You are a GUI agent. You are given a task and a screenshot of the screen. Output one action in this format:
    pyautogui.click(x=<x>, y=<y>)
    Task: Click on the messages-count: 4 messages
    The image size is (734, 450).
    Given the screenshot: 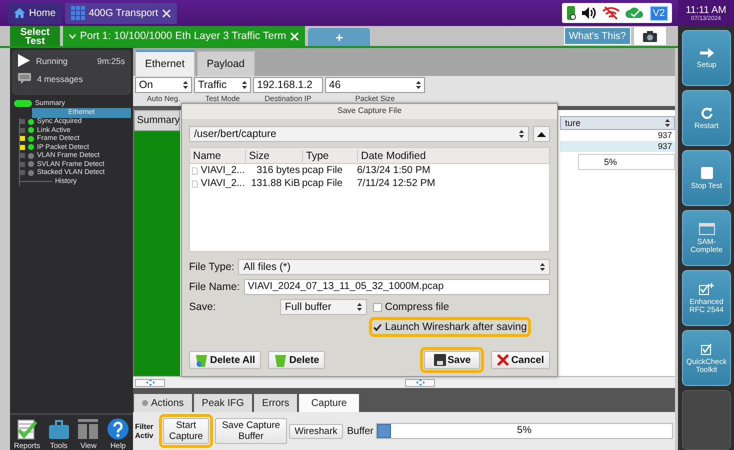 What is the action you would take?
    pyautogui.click(x=60, y=79)
    